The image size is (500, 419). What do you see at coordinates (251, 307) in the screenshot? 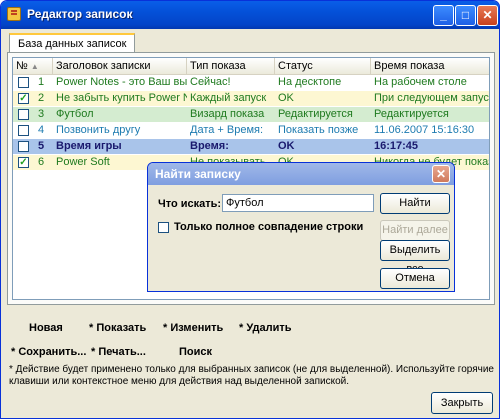
I see `splitter` at bounding box center [251, 307].